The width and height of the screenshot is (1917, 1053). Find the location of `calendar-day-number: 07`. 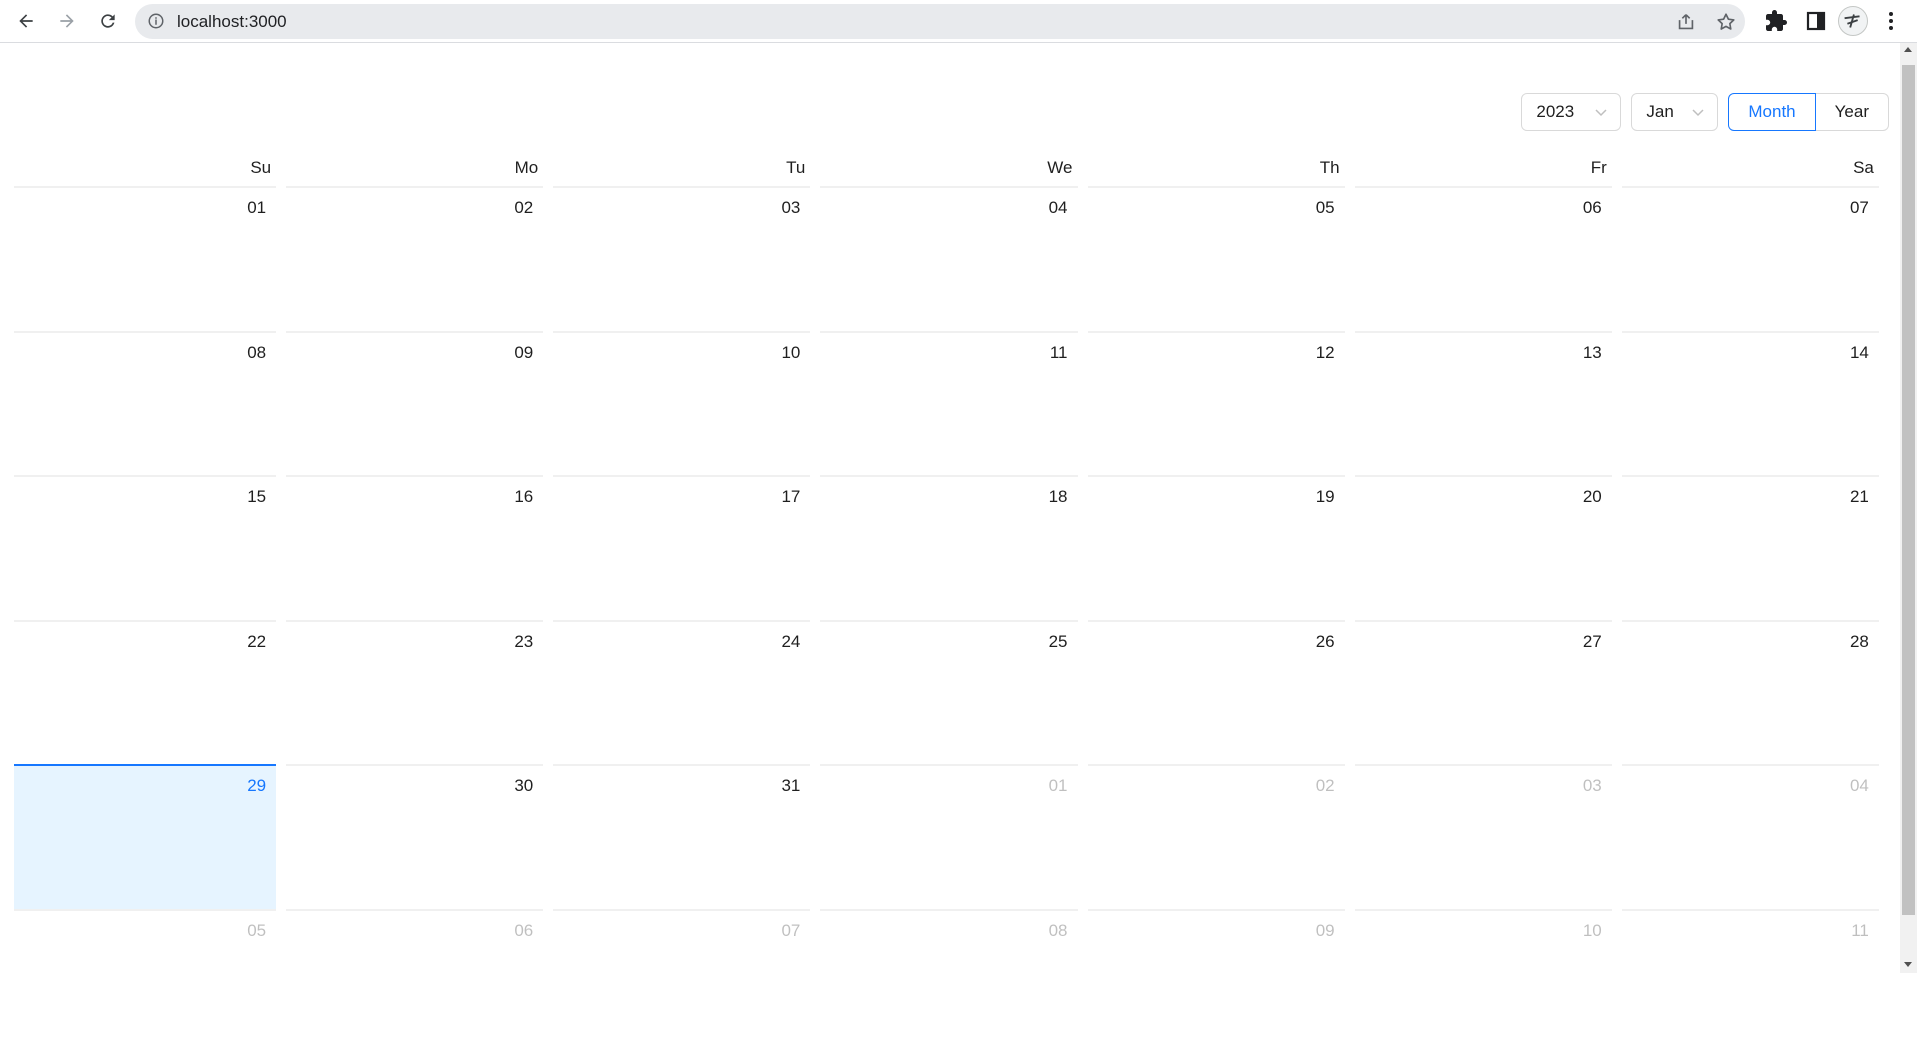

calendar-day-number: 07 is located at coordinates (1750, 258).